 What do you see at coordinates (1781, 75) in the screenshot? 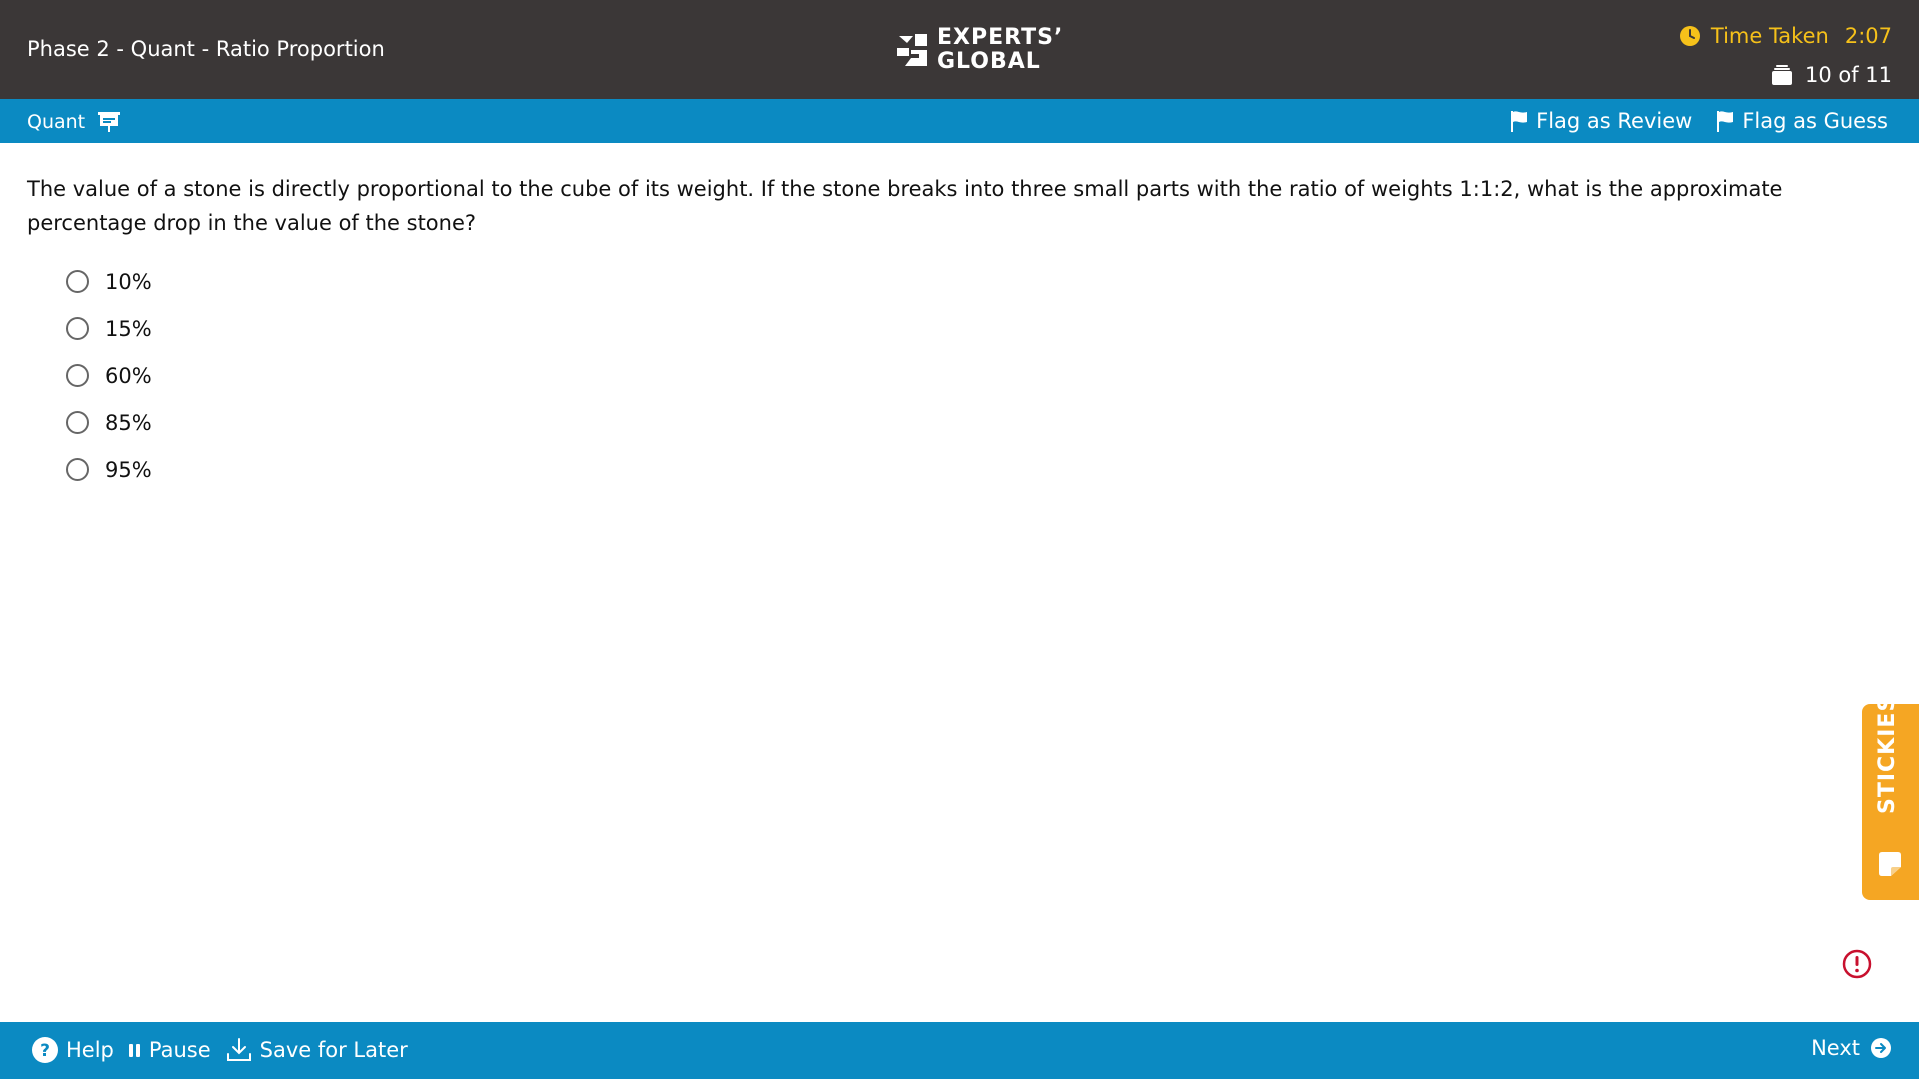
I see `stack-icon` at bounding box center [1781, 75].